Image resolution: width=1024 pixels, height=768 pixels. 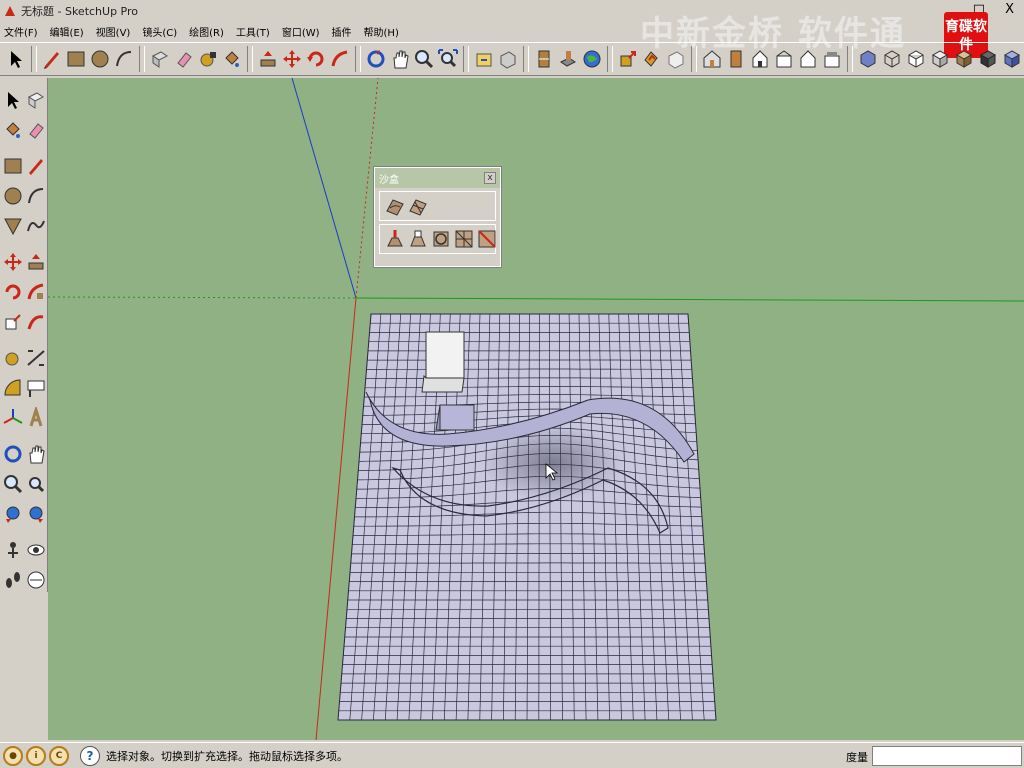 I want to click on stamp-button, so click(x=418, y=239).